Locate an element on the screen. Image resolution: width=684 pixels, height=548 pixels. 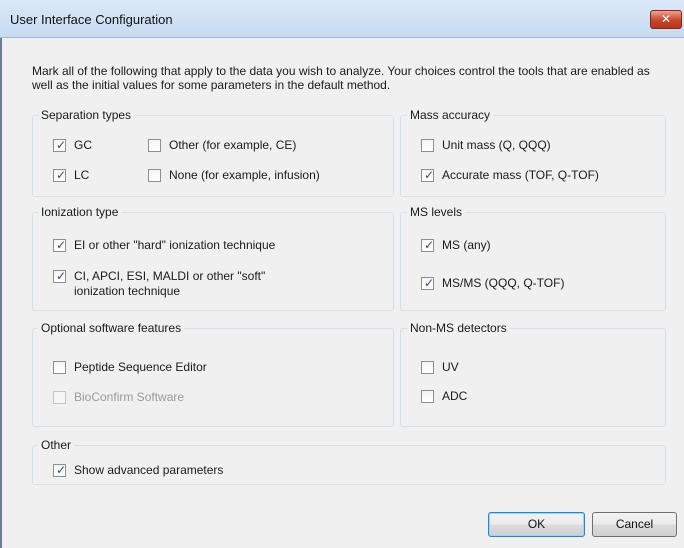
ms-ms-checkbox-box: ✓ is located at coordinates (428, 283).